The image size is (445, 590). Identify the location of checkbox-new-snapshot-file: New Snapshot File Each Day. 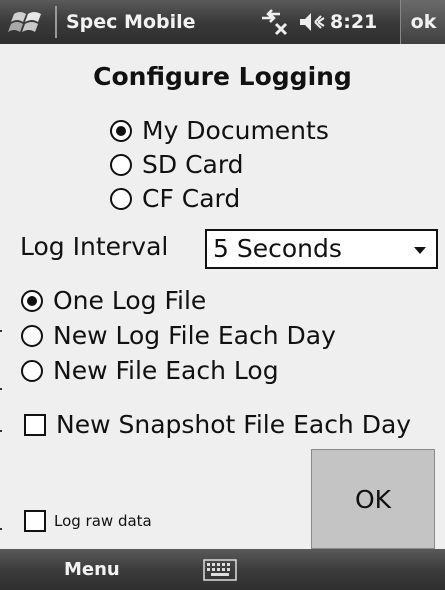
(217, 424).